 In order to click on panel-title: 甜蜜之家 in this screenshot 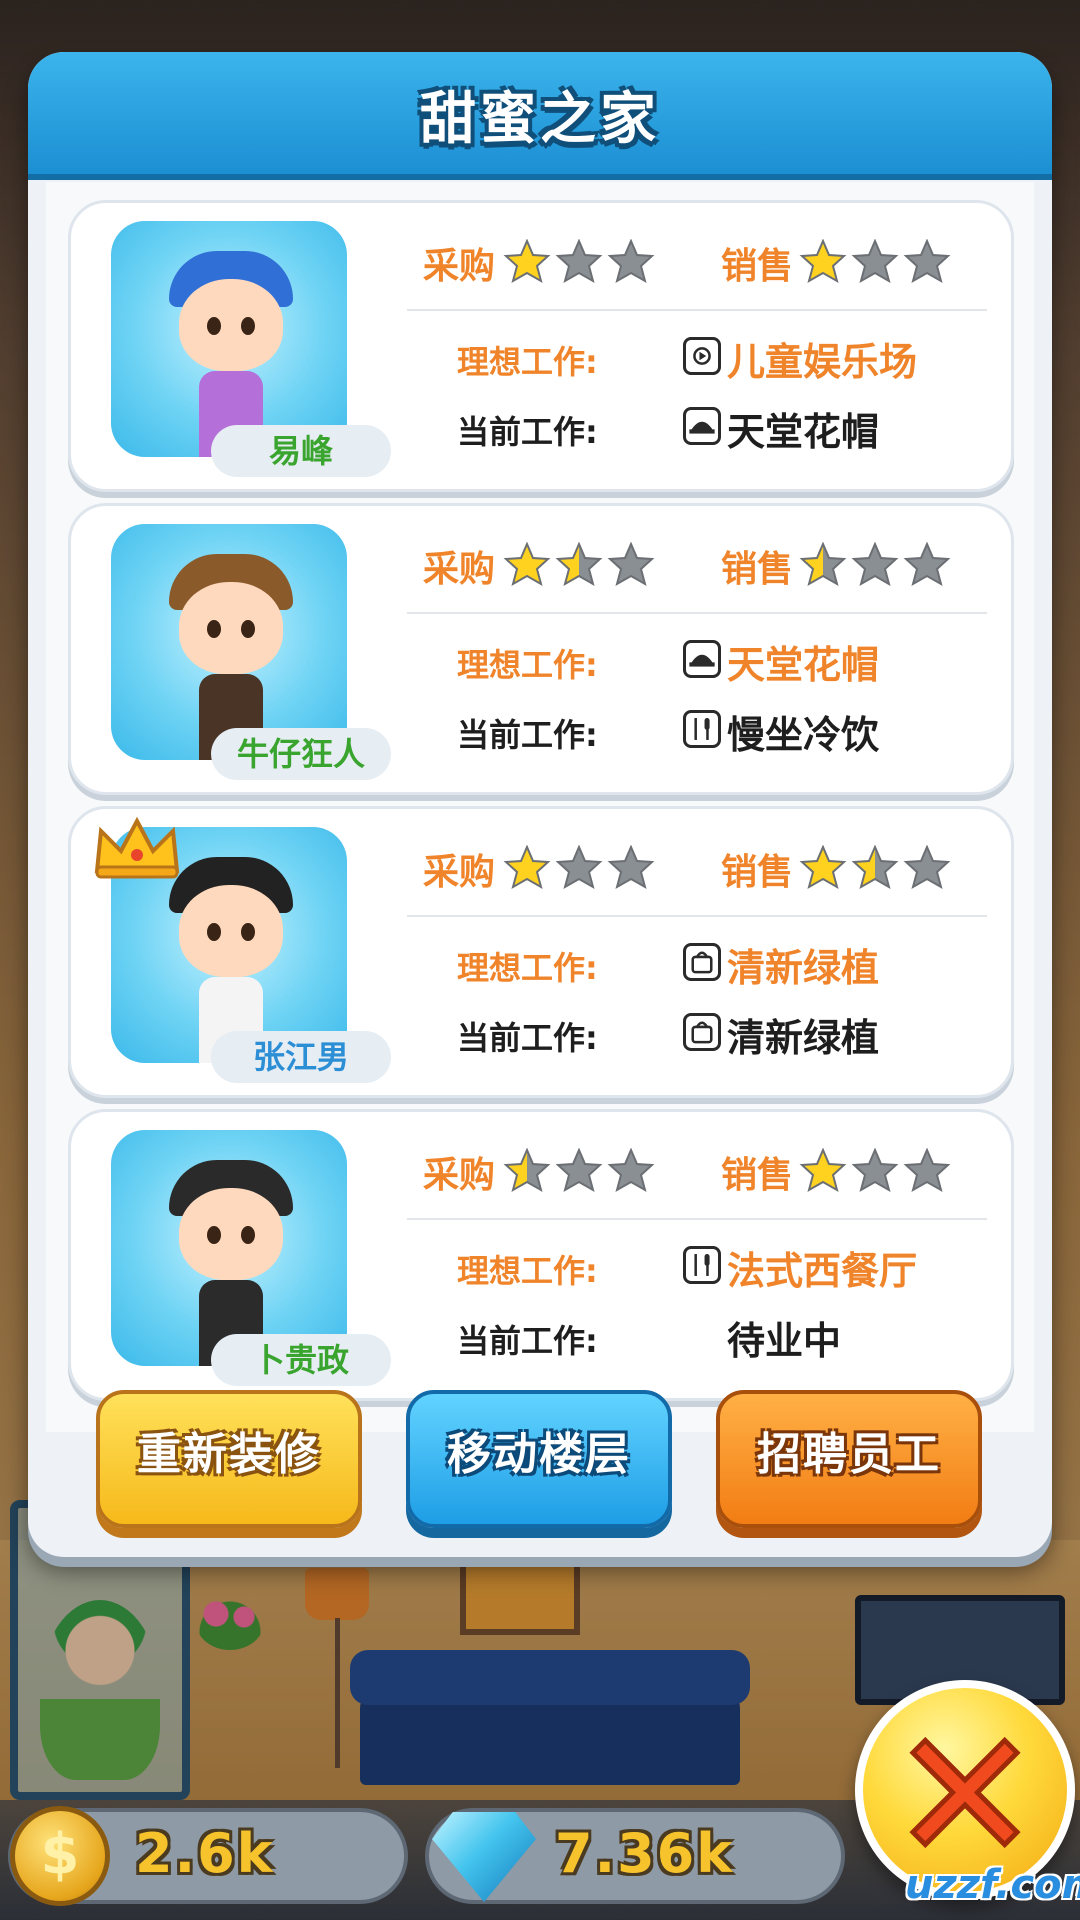, I will do `click(540, 119)`.